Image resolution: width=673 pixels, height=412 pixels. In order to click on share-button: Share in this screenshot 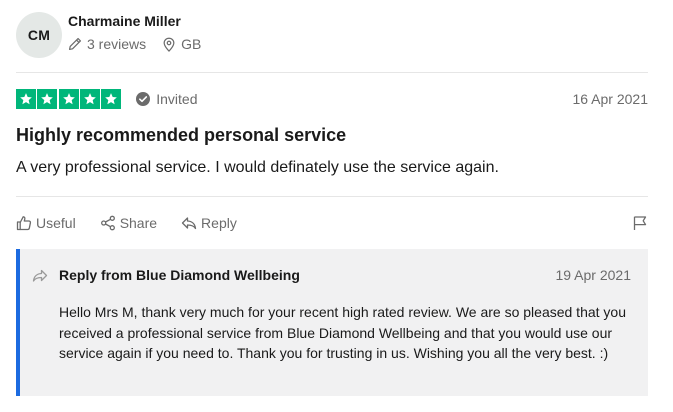, I will do `click(128, 223)`.